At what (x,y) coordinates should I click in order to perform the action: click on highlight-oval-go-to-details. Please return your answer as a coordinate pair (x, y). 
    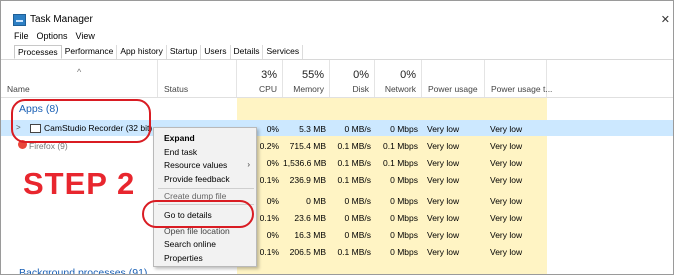
    Looking at the image, I should click on (198, 214).